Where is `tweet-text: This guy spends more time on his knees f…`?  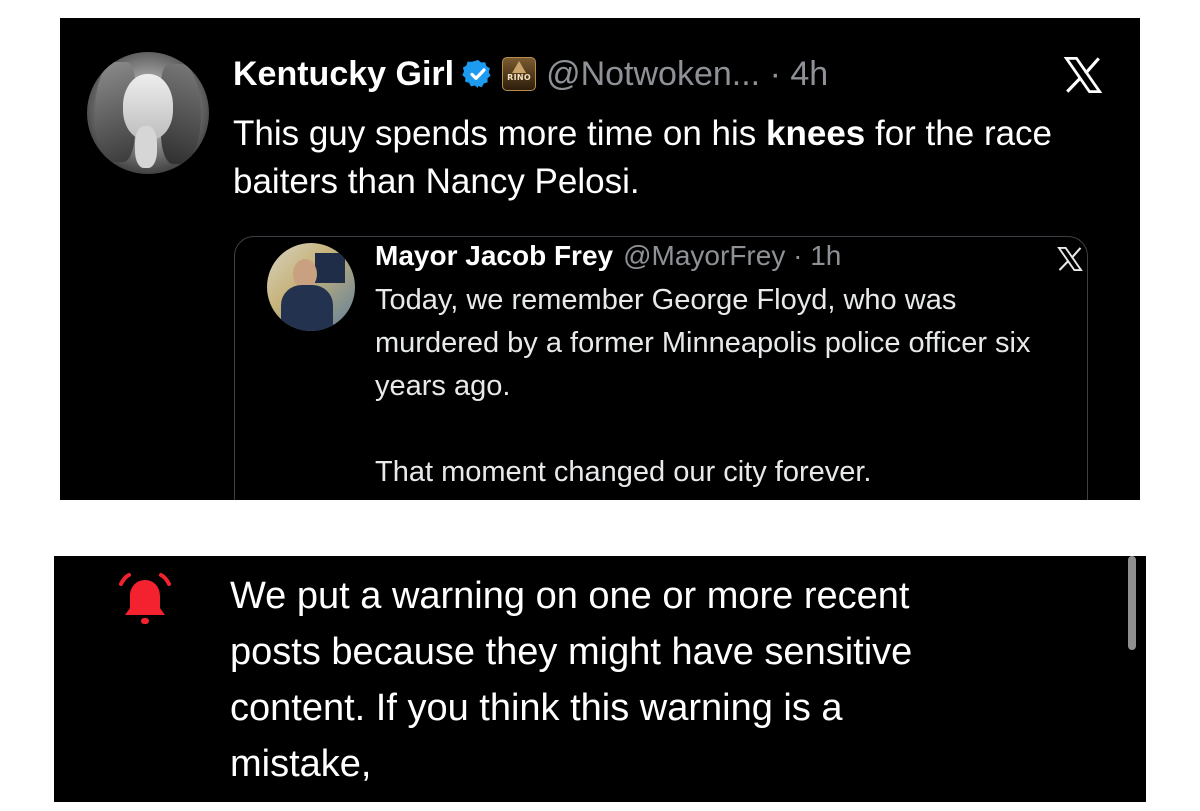
tweet-text: This guy spends more time on his knees f… is located at coordinates (673, 158).